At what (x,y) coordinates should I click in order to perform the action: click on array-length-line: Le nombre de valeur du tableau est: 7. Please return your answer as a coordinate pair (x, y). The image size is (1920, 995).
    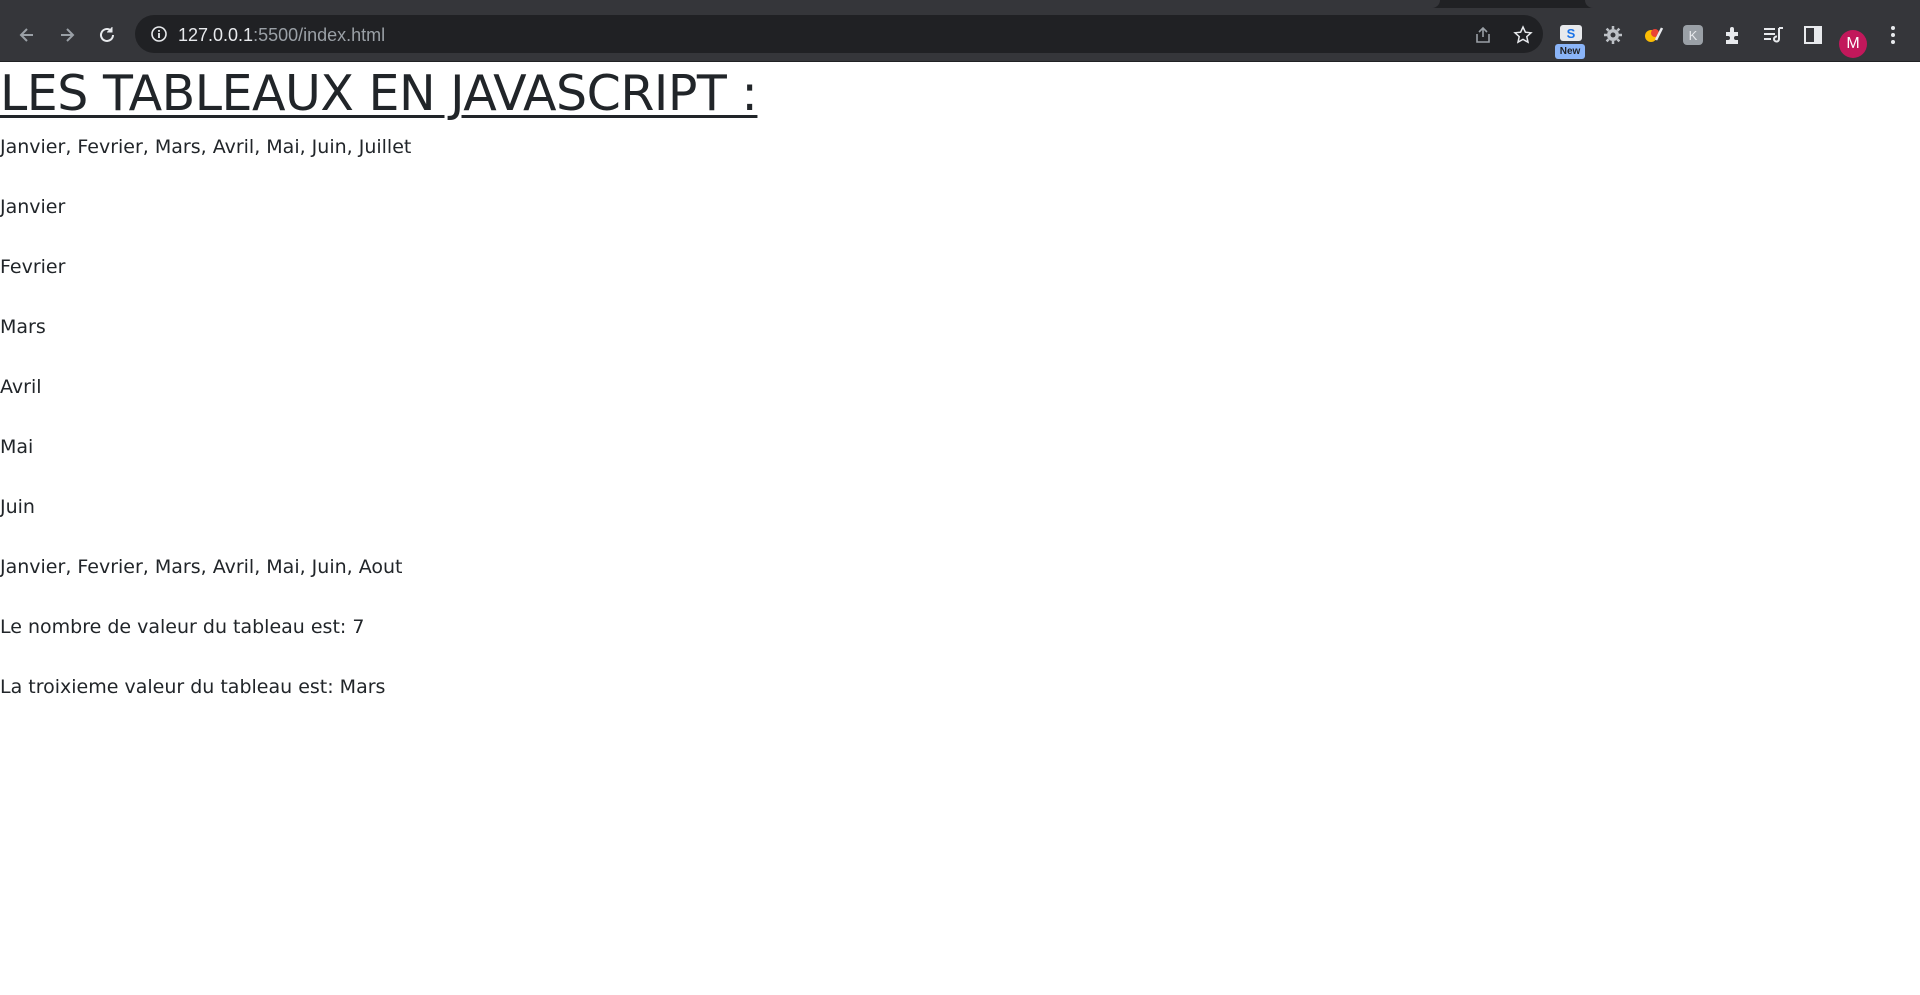
    Looking at the image, I should click on (182, 627).